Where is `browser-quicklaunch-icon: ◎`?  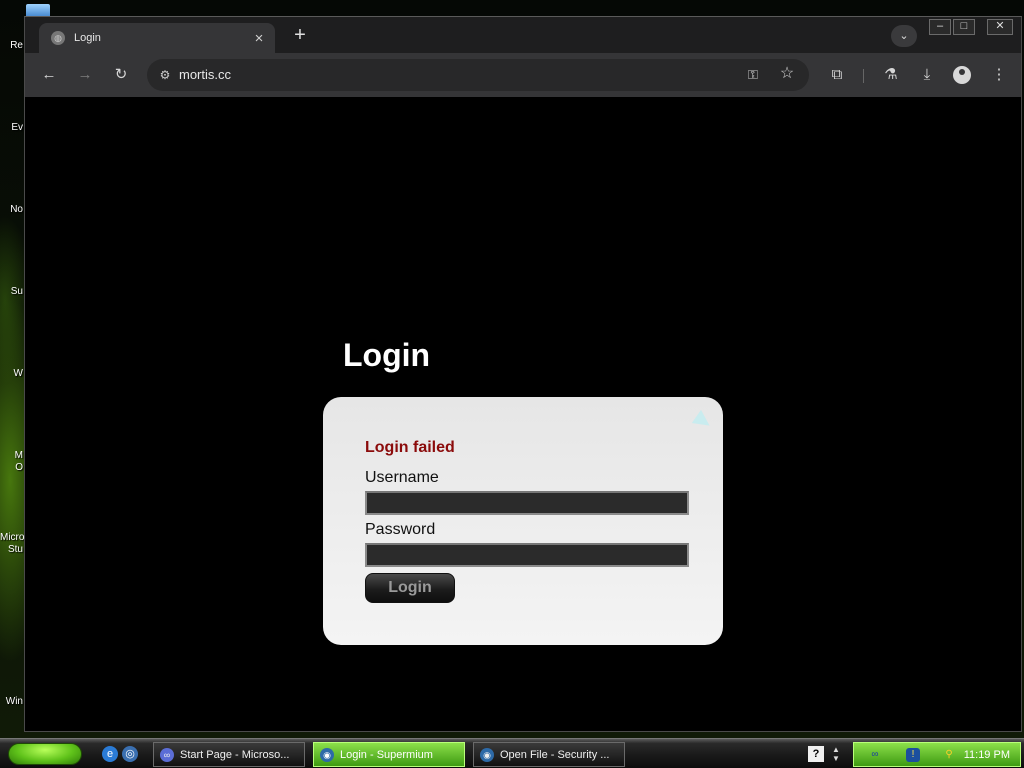
browser-quicklaunch-icon: ◎ is located at coordinates (130, 754).